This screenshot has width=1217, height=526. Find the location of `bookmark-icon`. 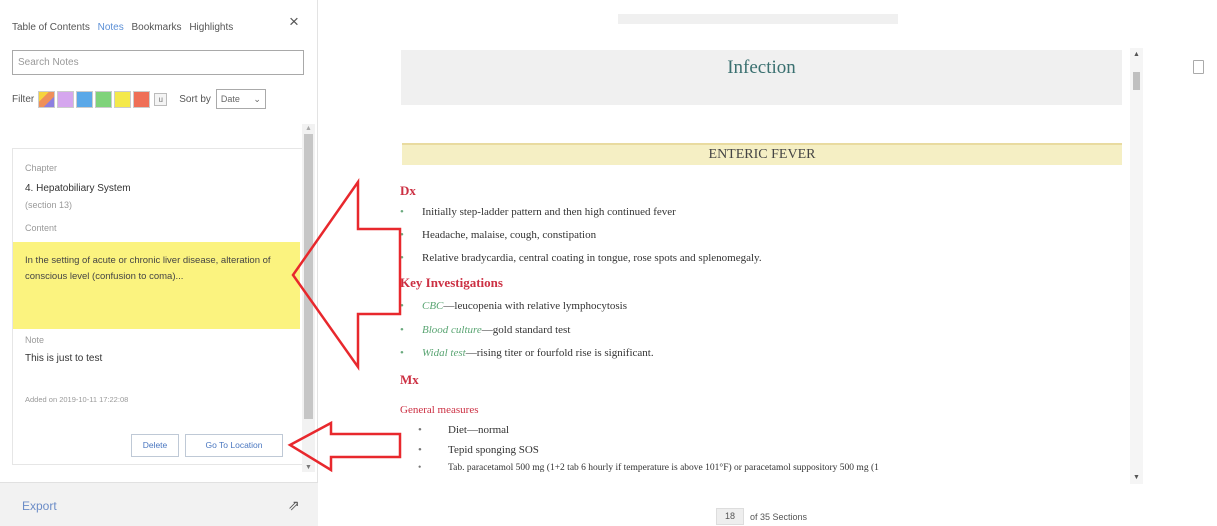

bookmark-icon is located at coordinates (1198, 67).